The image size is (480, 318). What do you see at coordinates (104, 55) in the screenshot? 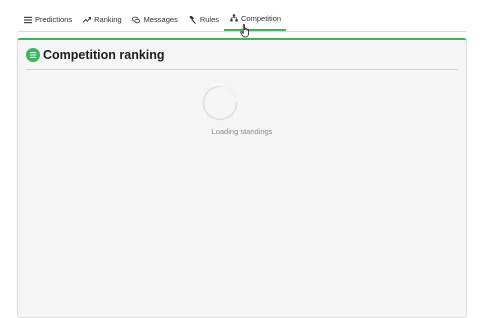
I see `panel-title: Competition ranking` at bounding box center [104, 55].